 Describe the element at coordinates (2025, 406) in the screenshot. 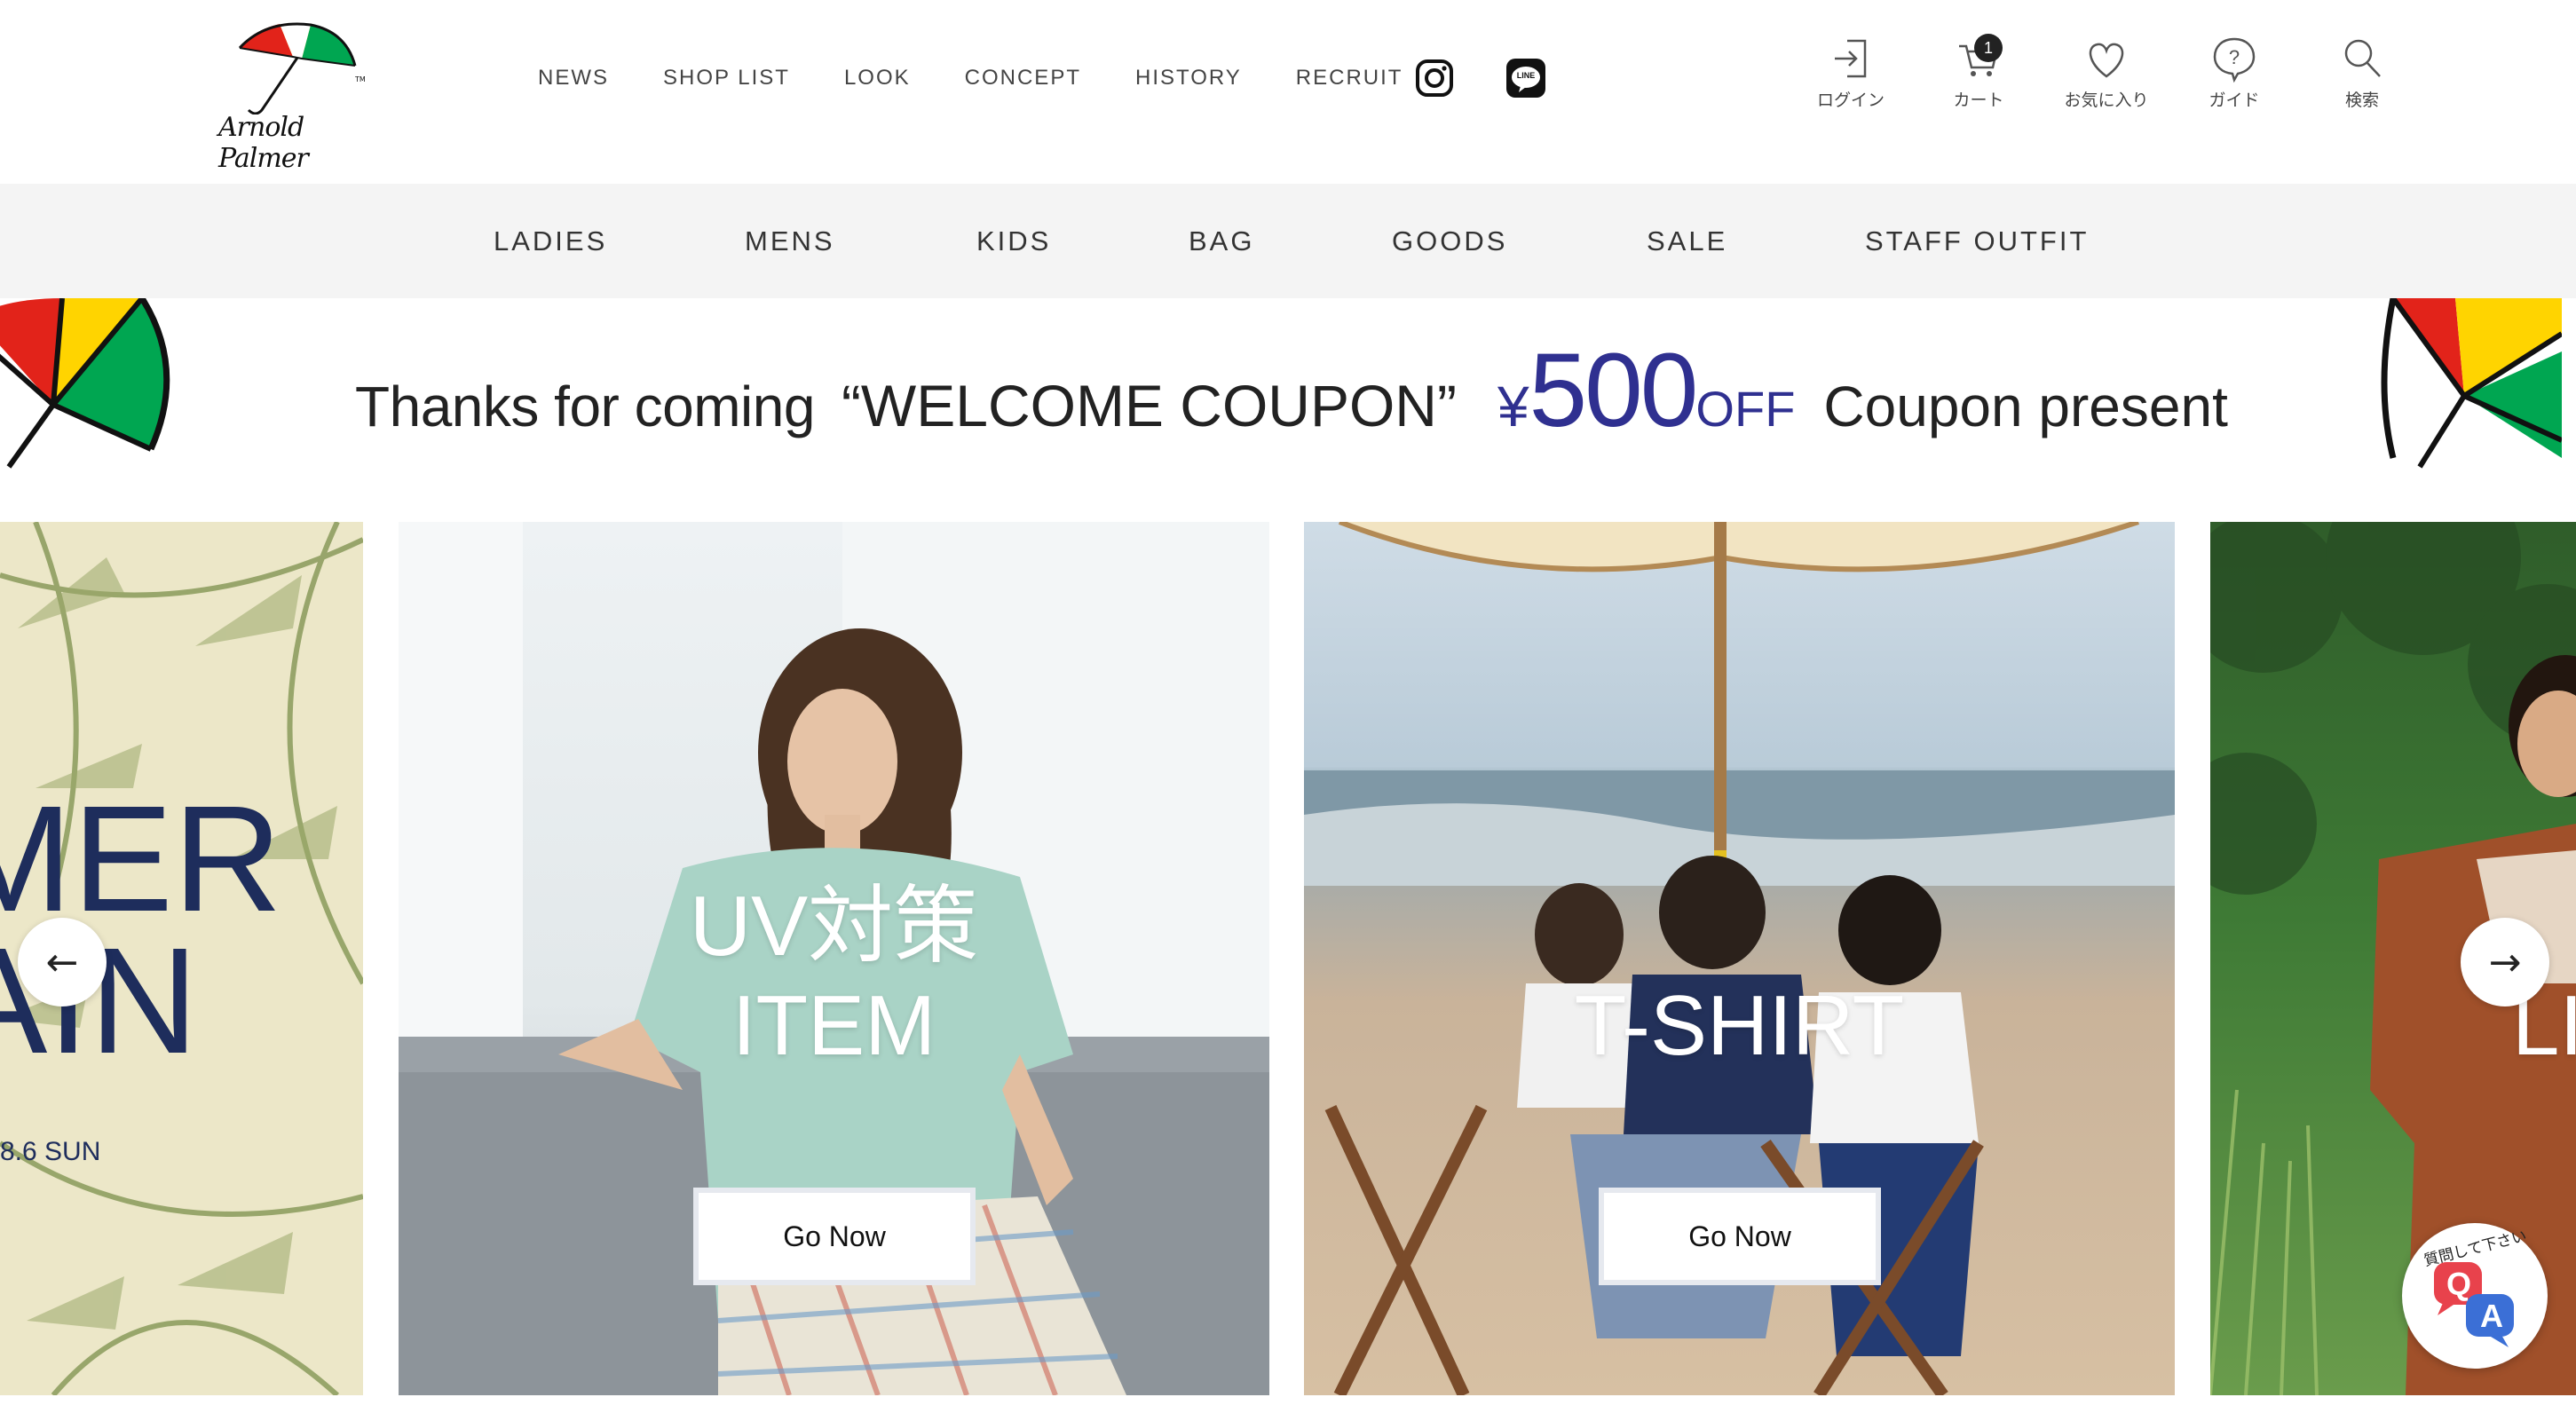

I see `coupon-tail: Coupon present` at that location.